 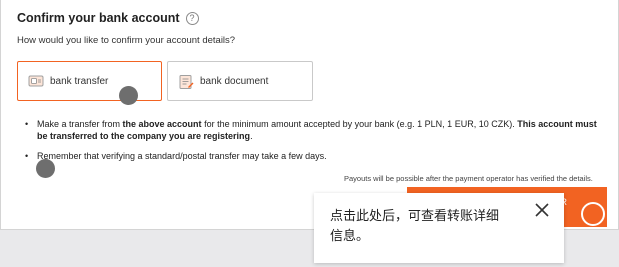 I want to click on tooltip-text: 点击此处后，可查看转账详细信息。, so click(x=415, y=226).